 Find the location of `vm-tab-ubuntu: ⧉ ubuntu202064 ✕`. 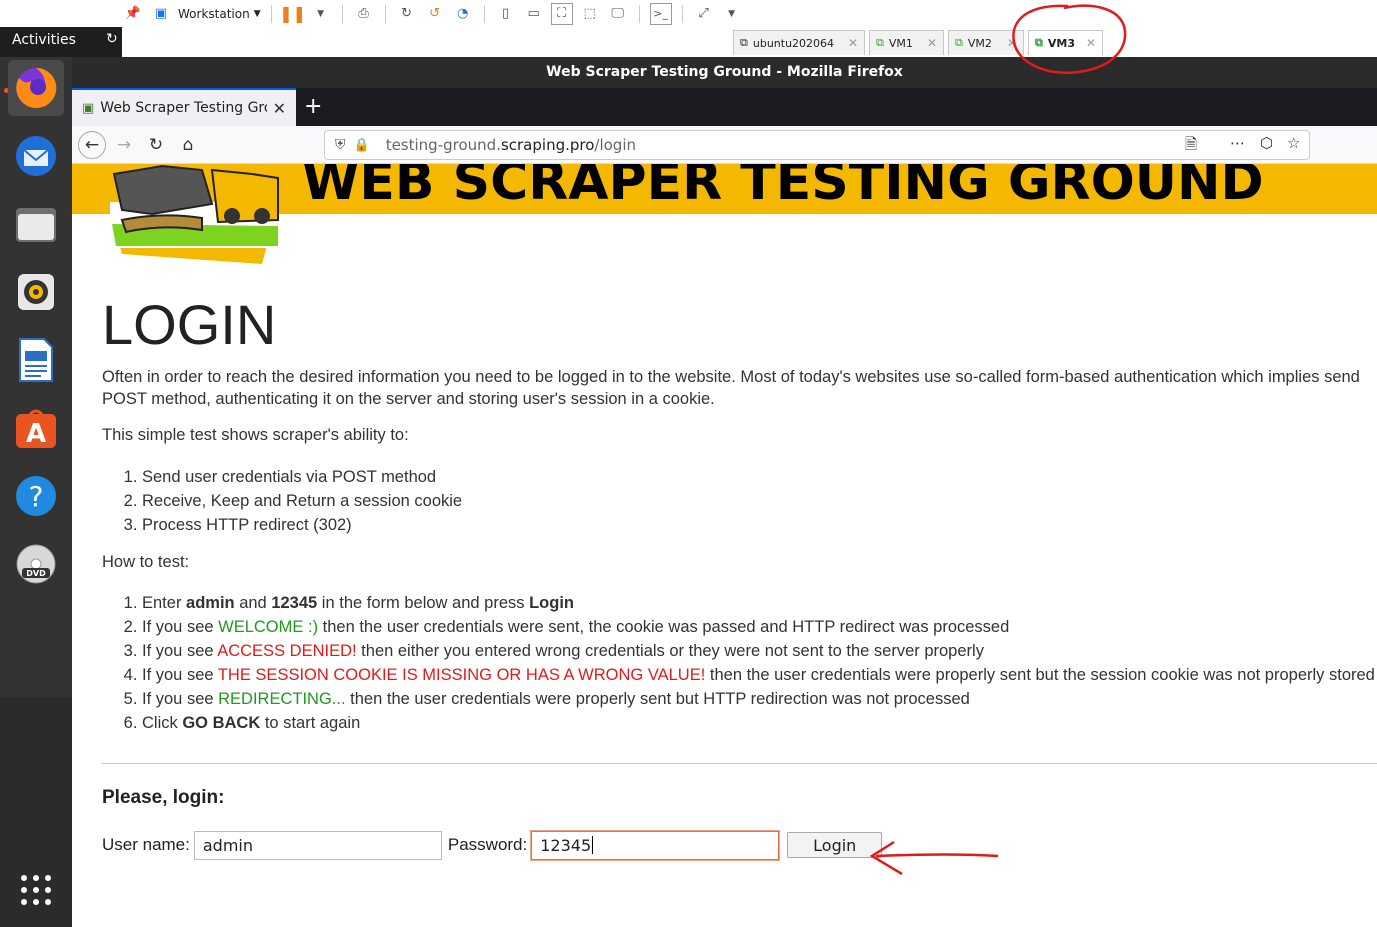

vm-tab-ubuntu: ⧉ ubuntu202064 ✕ is located at coordinates (799, 42).